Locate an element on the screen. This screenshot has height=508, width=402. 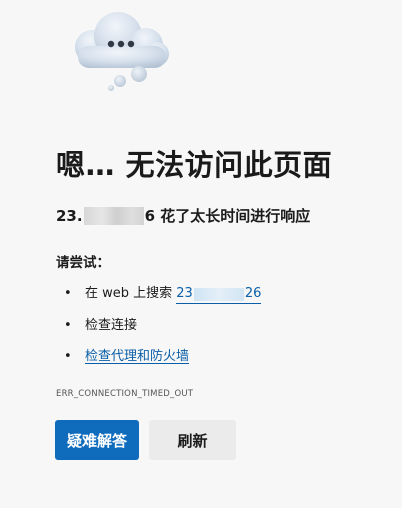
search-term-suffix: 26 is located at coordinates (253, 293).